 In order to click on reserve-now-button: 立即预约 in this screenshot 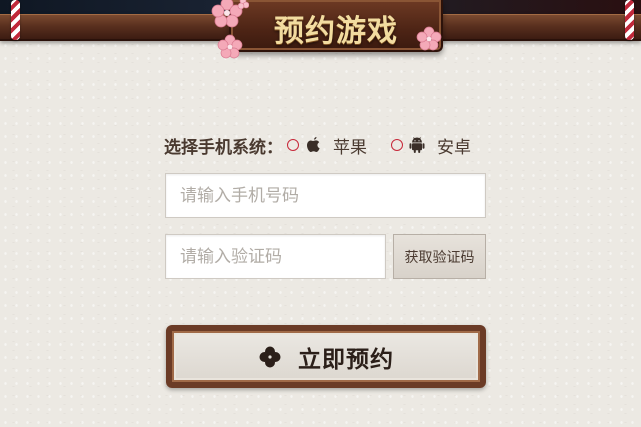, I will do `click(326, 356)`.